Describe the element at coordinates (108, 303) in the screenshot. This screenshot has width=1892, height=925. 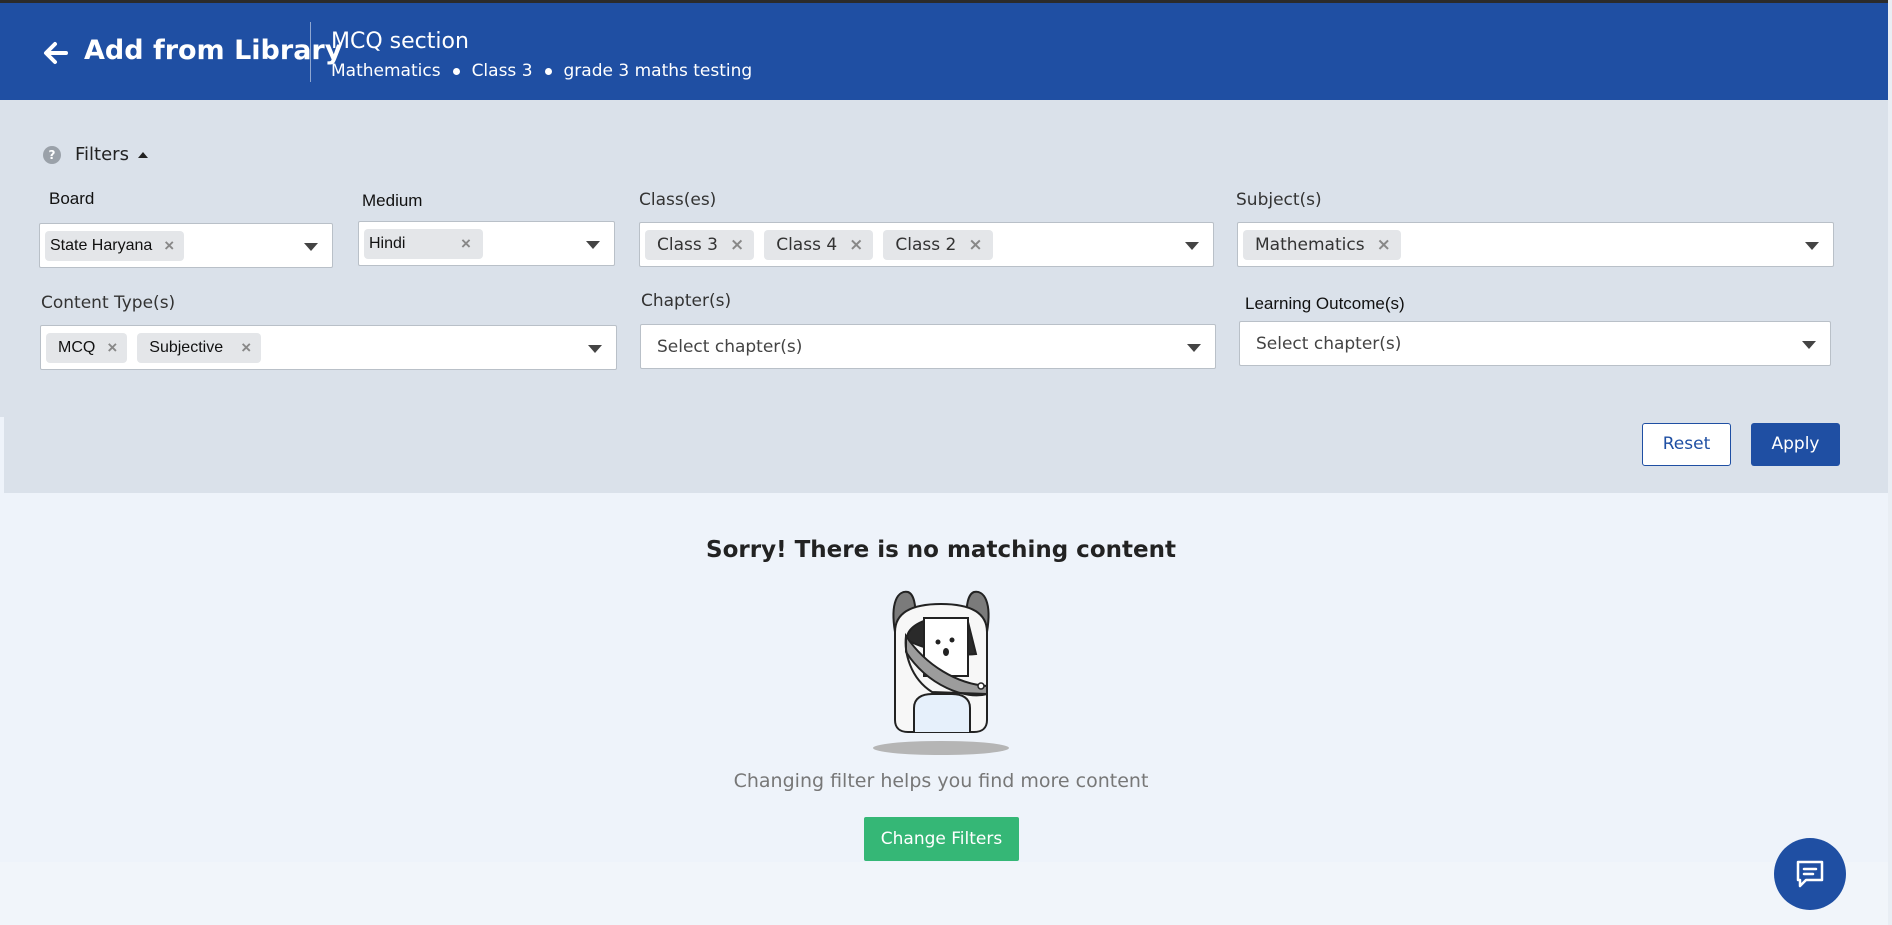
I see `content-types-label: Content Type(s)` at that location.